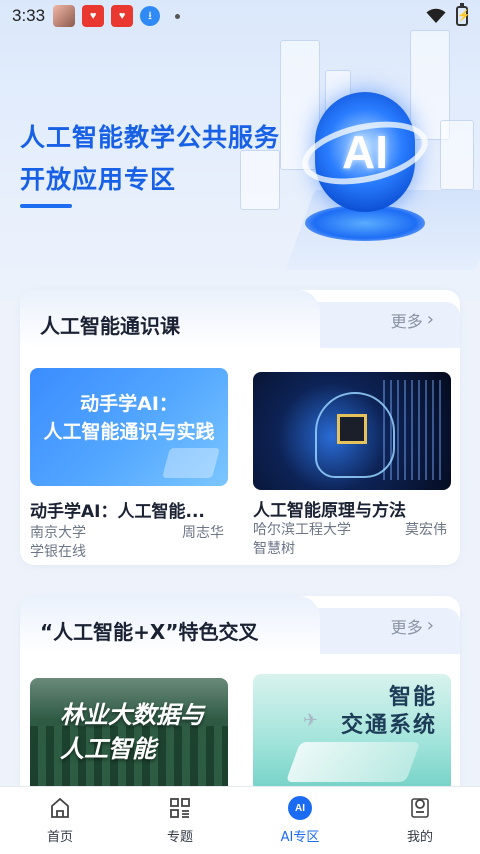  Describe the element at coordinates (436, 15) in the screenshot. I see `wifi-icon` at that location.